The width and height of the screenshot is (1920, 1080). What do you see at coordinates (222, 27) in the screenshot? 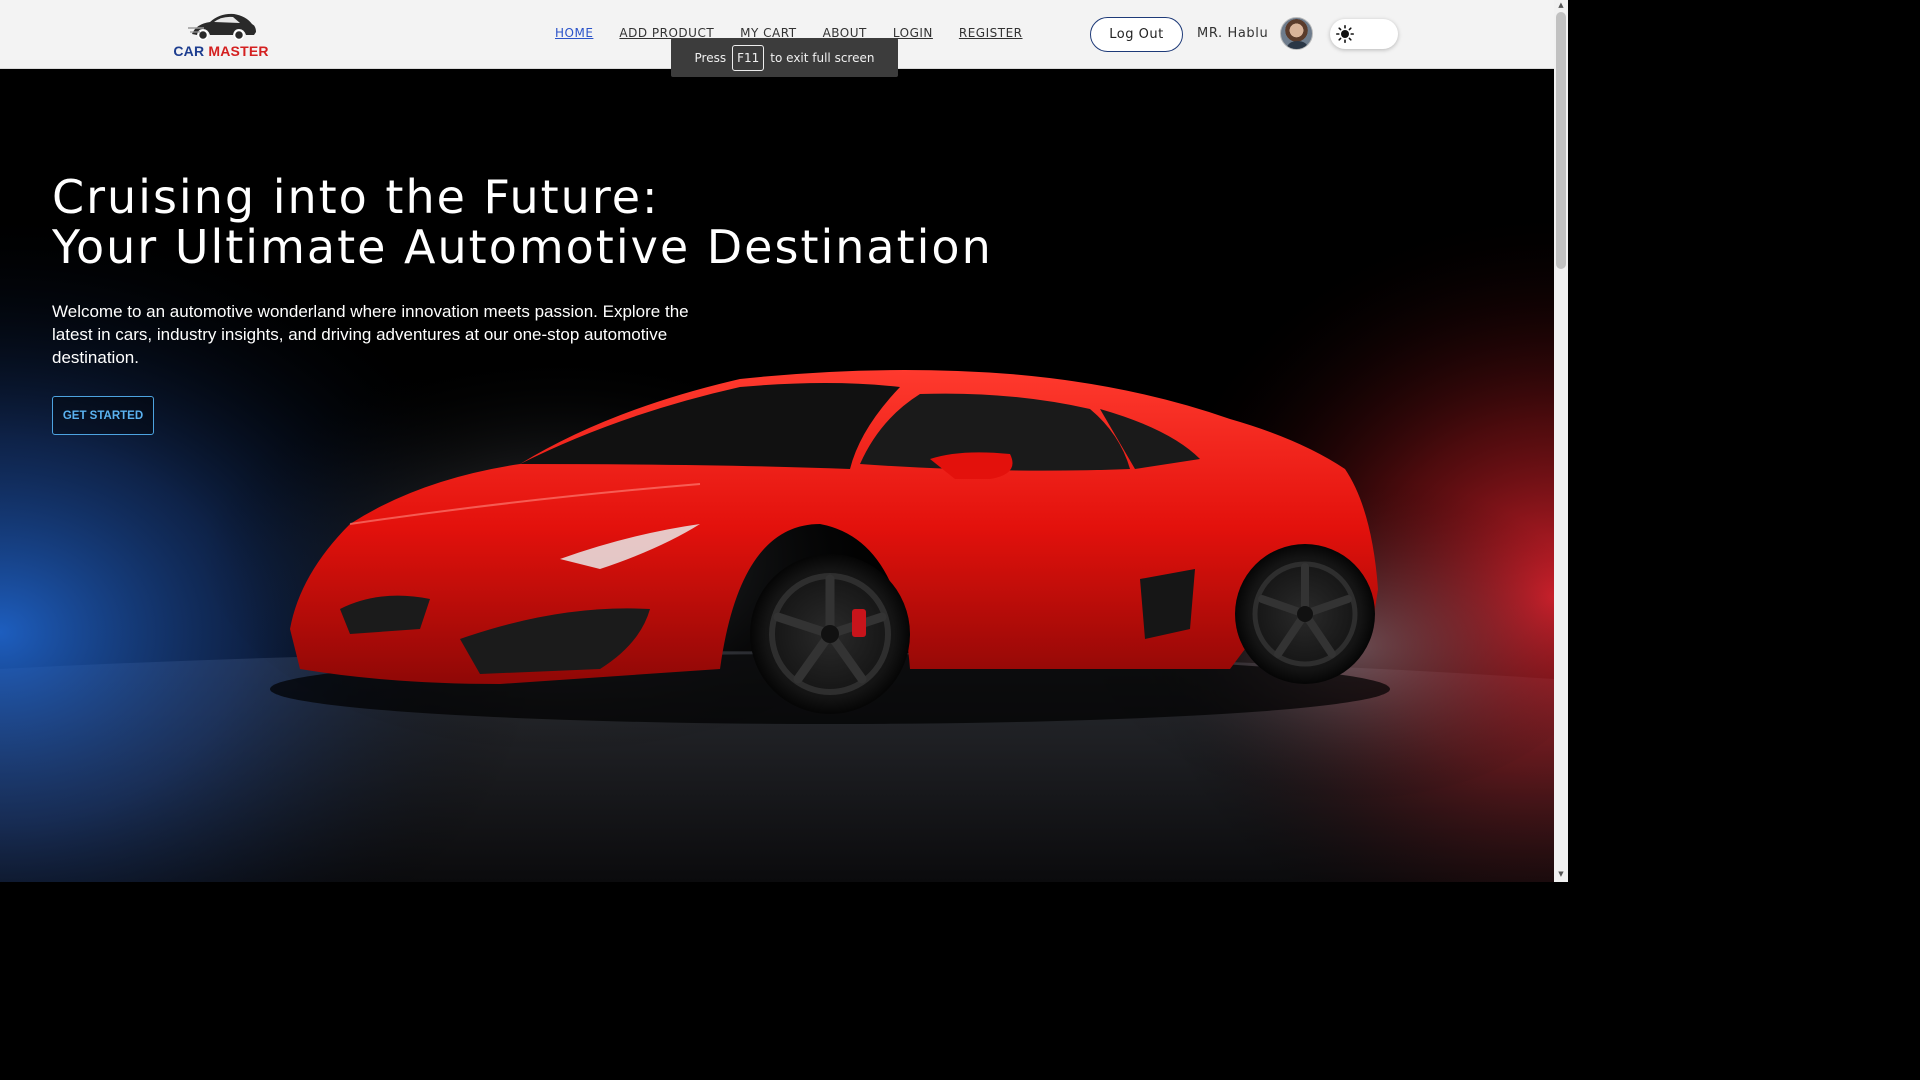
I see `car-logo-icon` at bounding box center [222, 27].